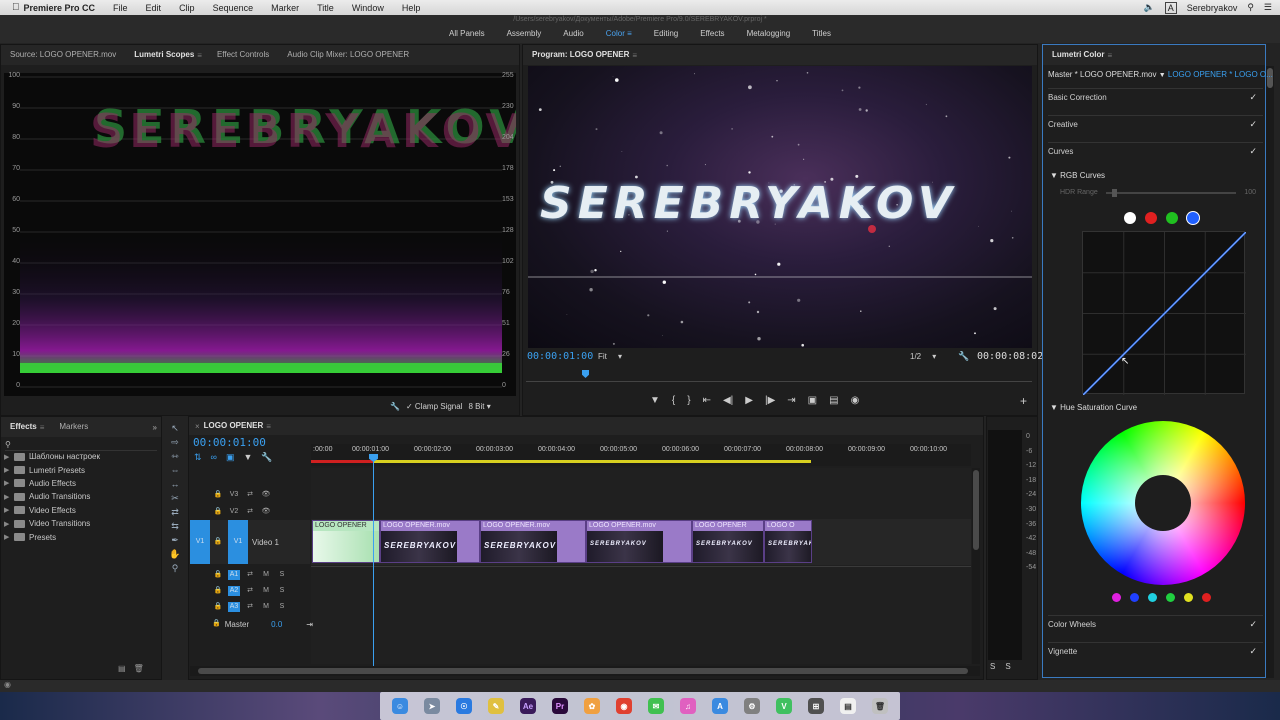 This screenshot has width=1280, height=720. What do you see at coordinates (1155, 97) in the screenshot?
I see `section-basic-correction: Basic Correction ✓` at bounding box center [1155, 97].